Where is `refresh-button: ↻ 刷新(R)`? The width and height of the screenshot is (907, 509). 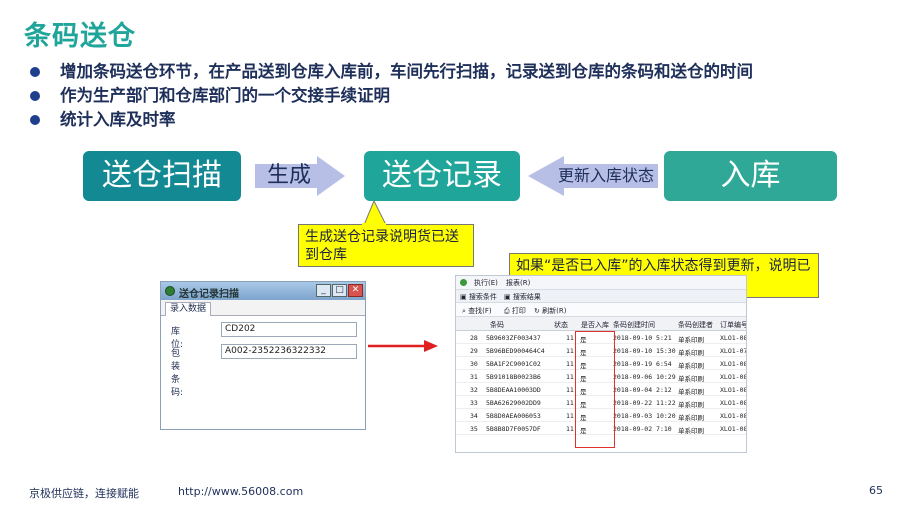
refresh-button: ↻ 刷新(R) is located at coordinates (550, 311).